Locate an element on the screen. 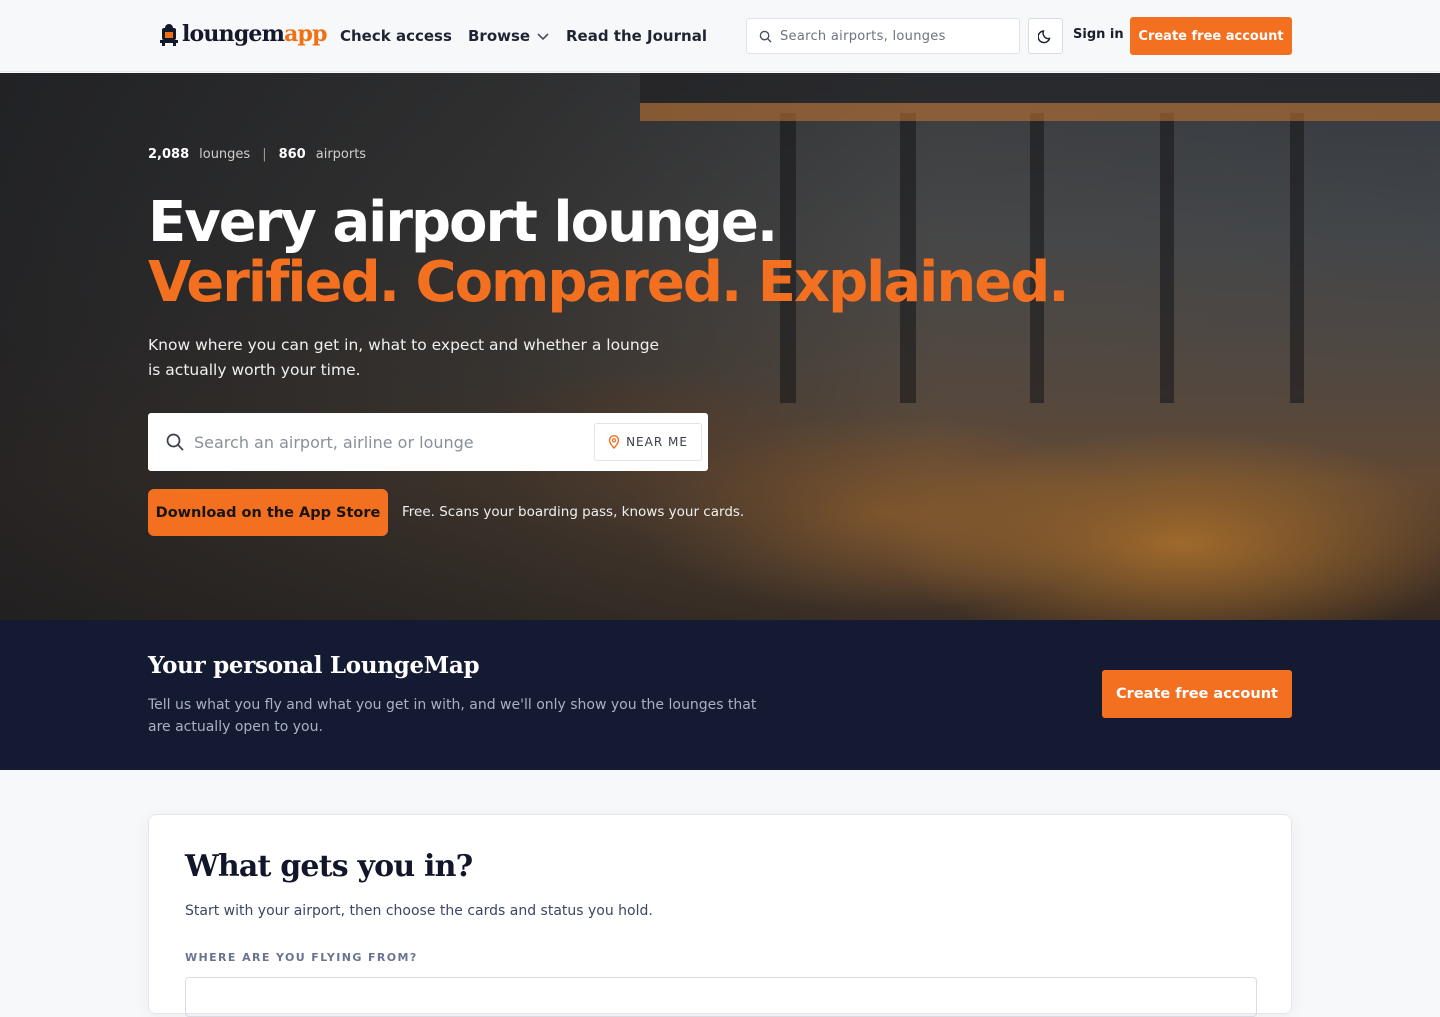  moon-icon is located at coordinates (1044, 37).